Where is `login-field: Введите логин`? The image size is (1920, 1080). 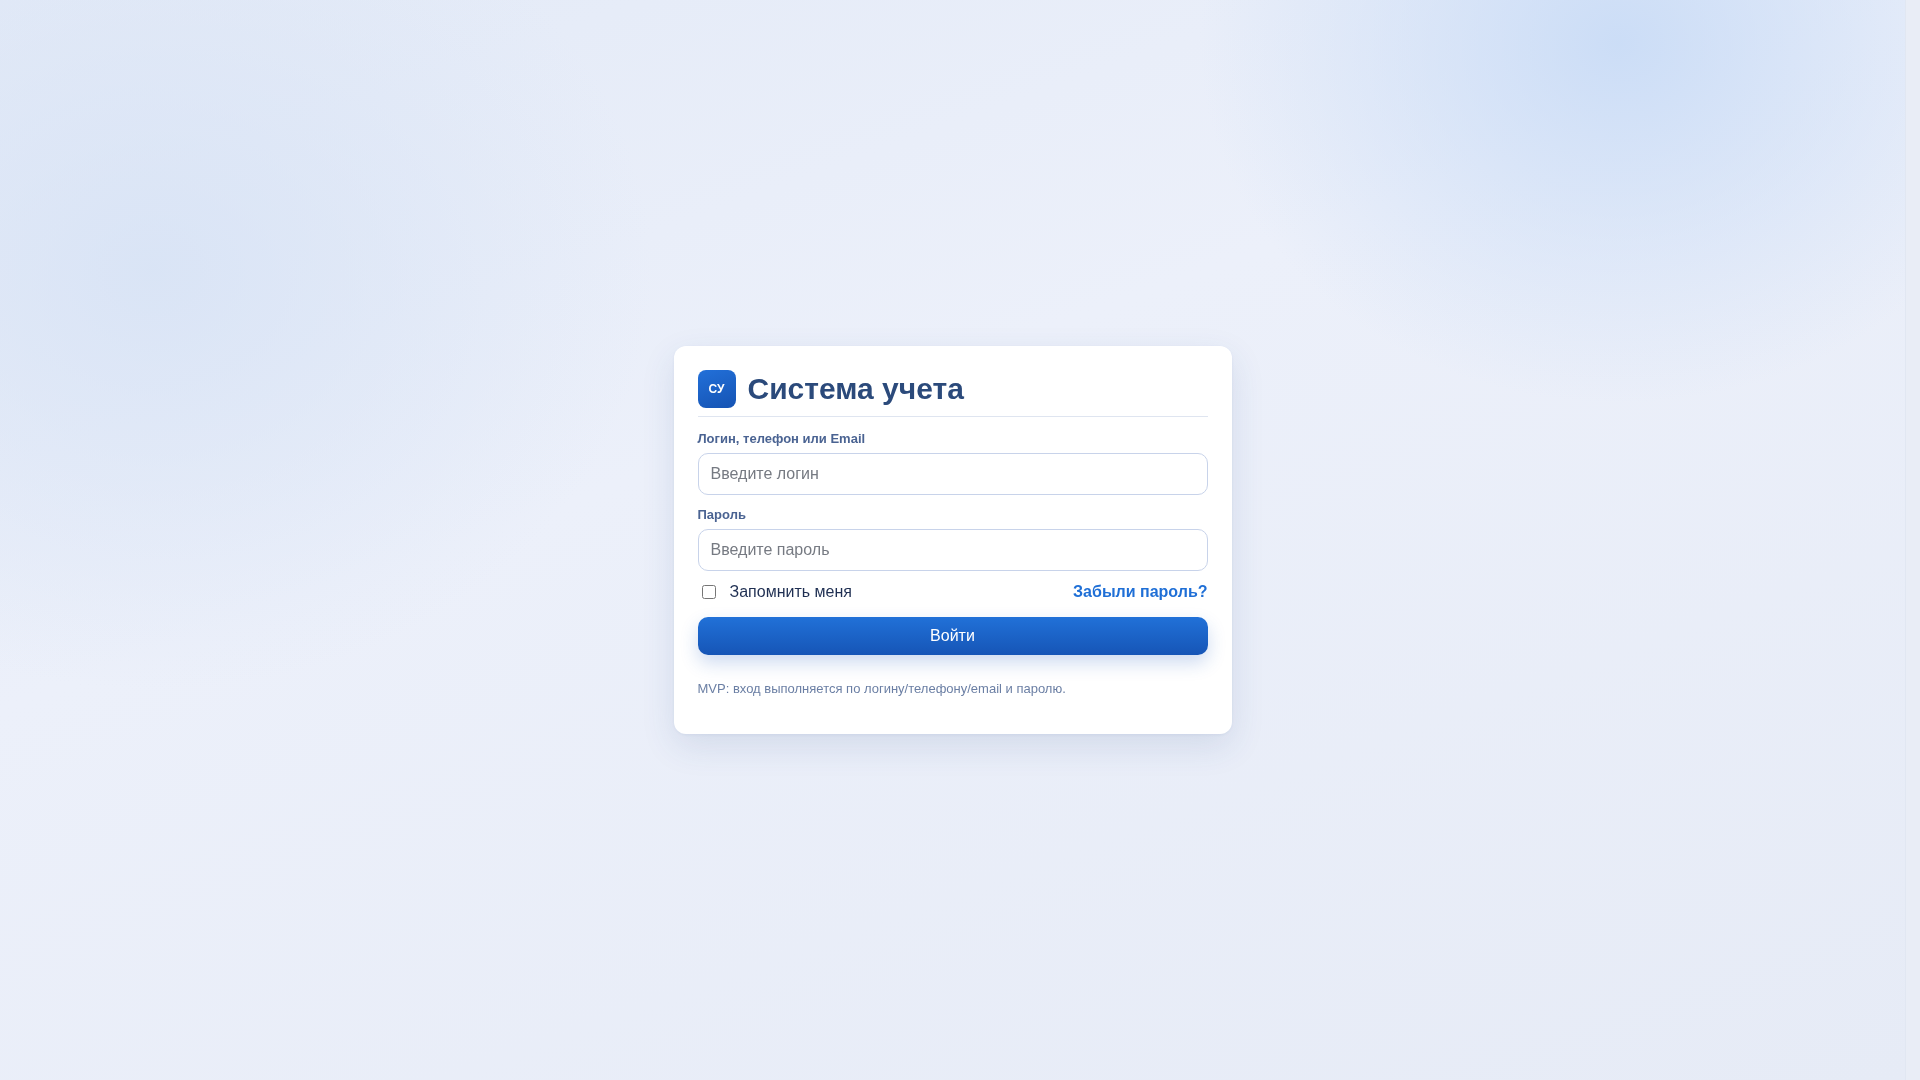 login-field: Введите логин is located at coordinates (952, 474).